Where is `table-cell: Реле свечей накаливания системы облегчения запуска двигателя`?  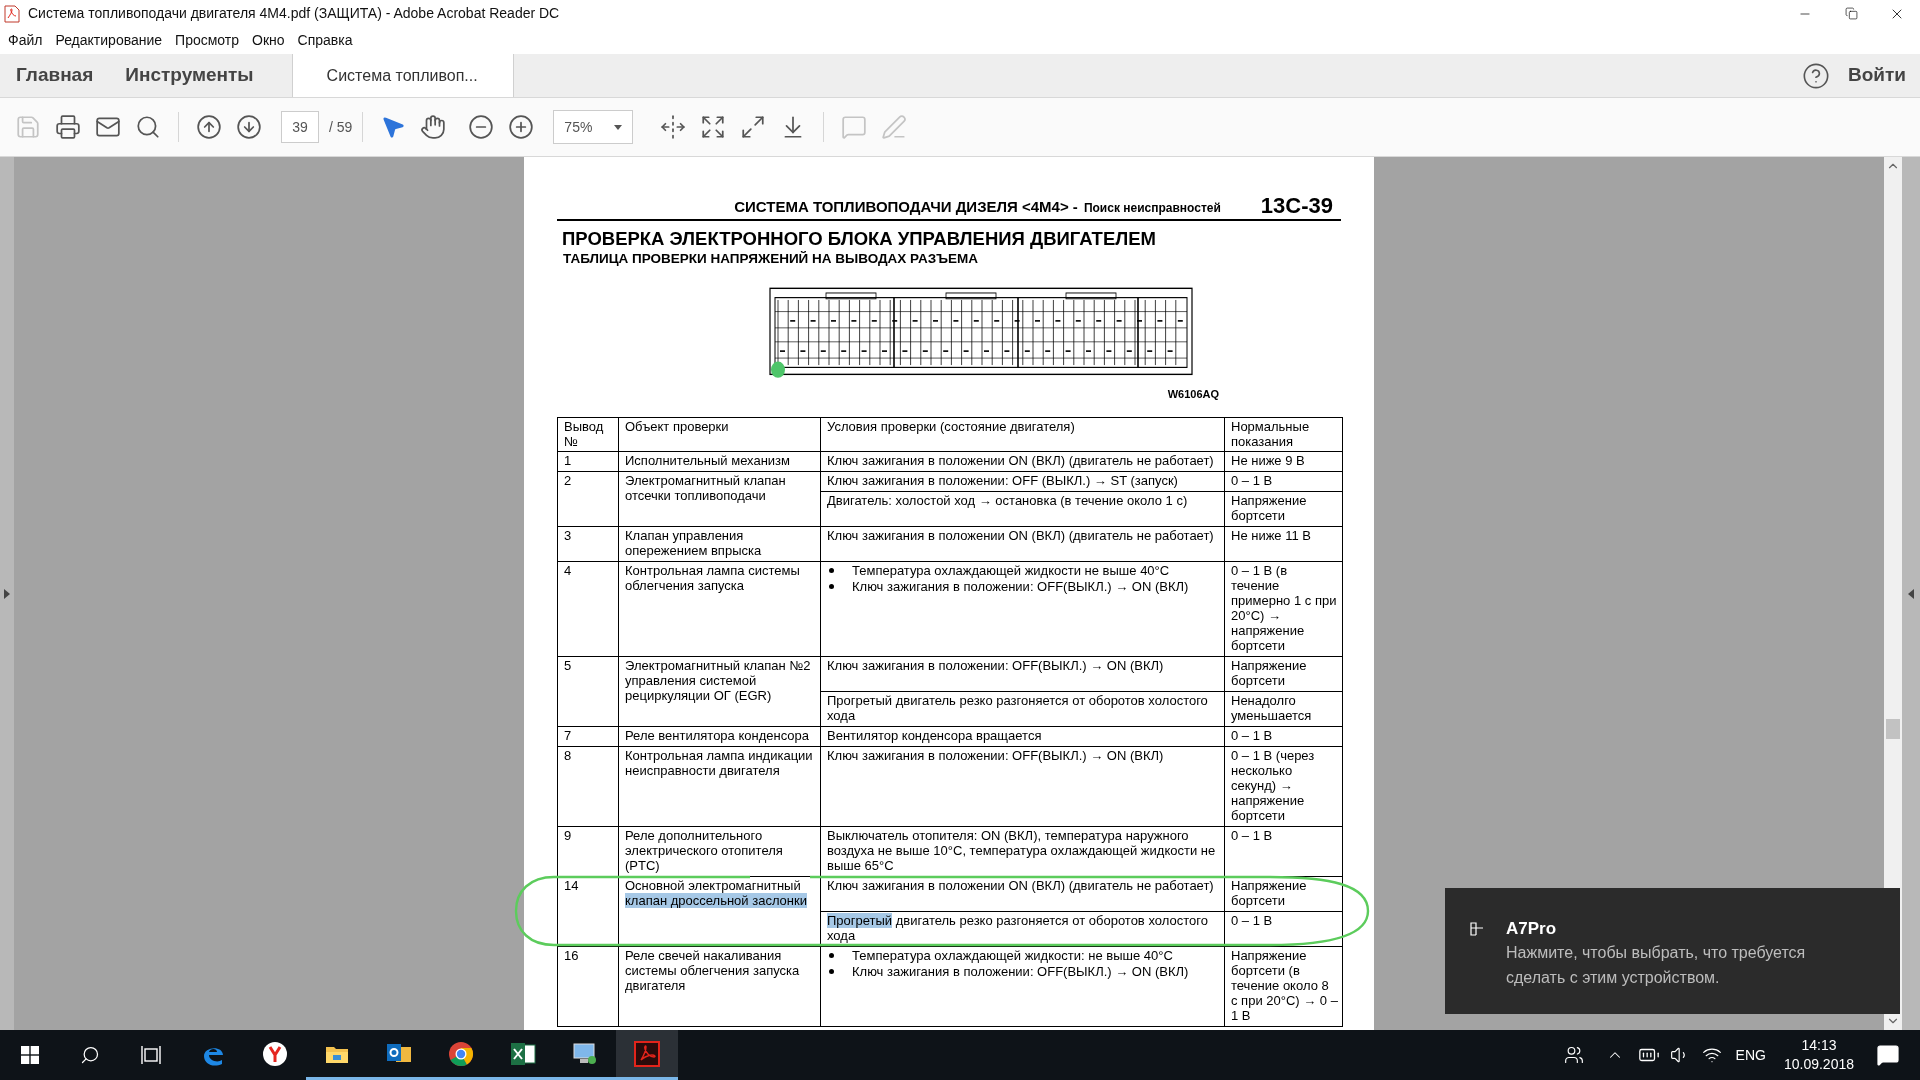 table-cell: Реле свечей накаливания системы облегчения запуска двигателя is located at coordinates (719, 986).